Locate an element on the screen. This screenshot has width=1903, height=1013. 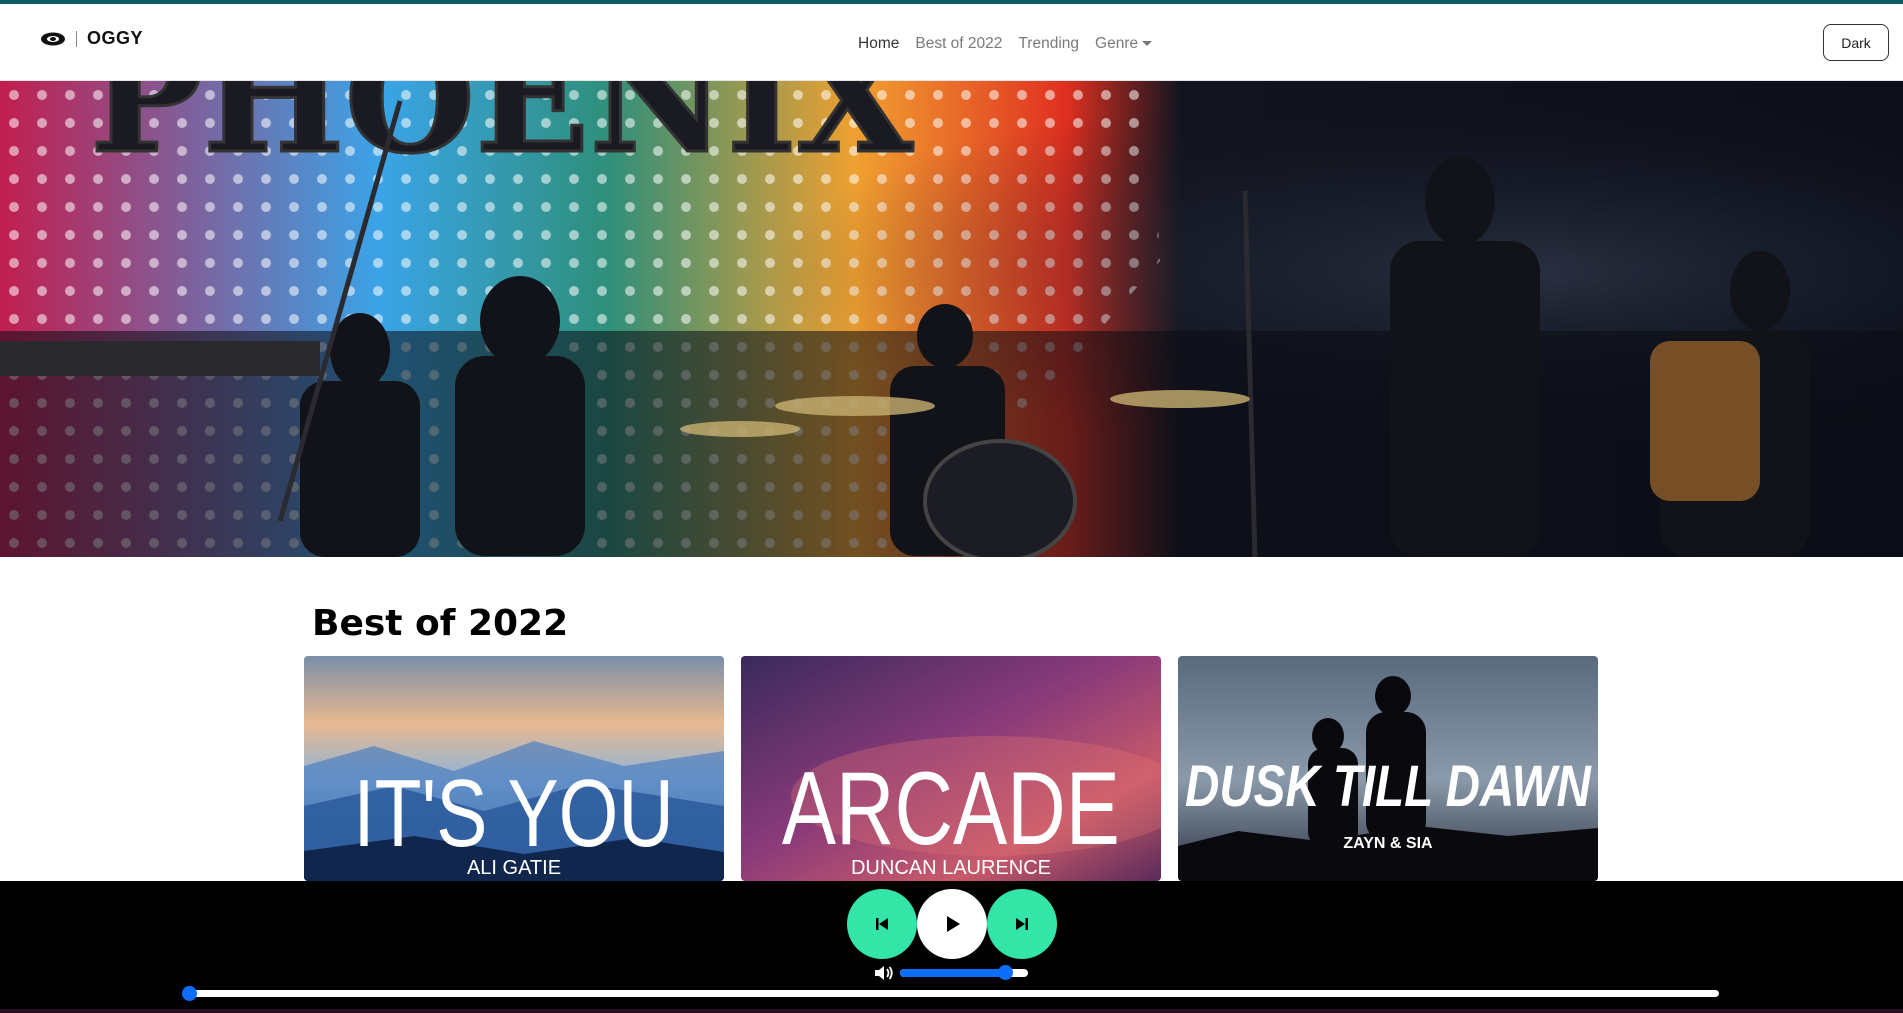
bottom-strip is located at coordinates (951, 1011).